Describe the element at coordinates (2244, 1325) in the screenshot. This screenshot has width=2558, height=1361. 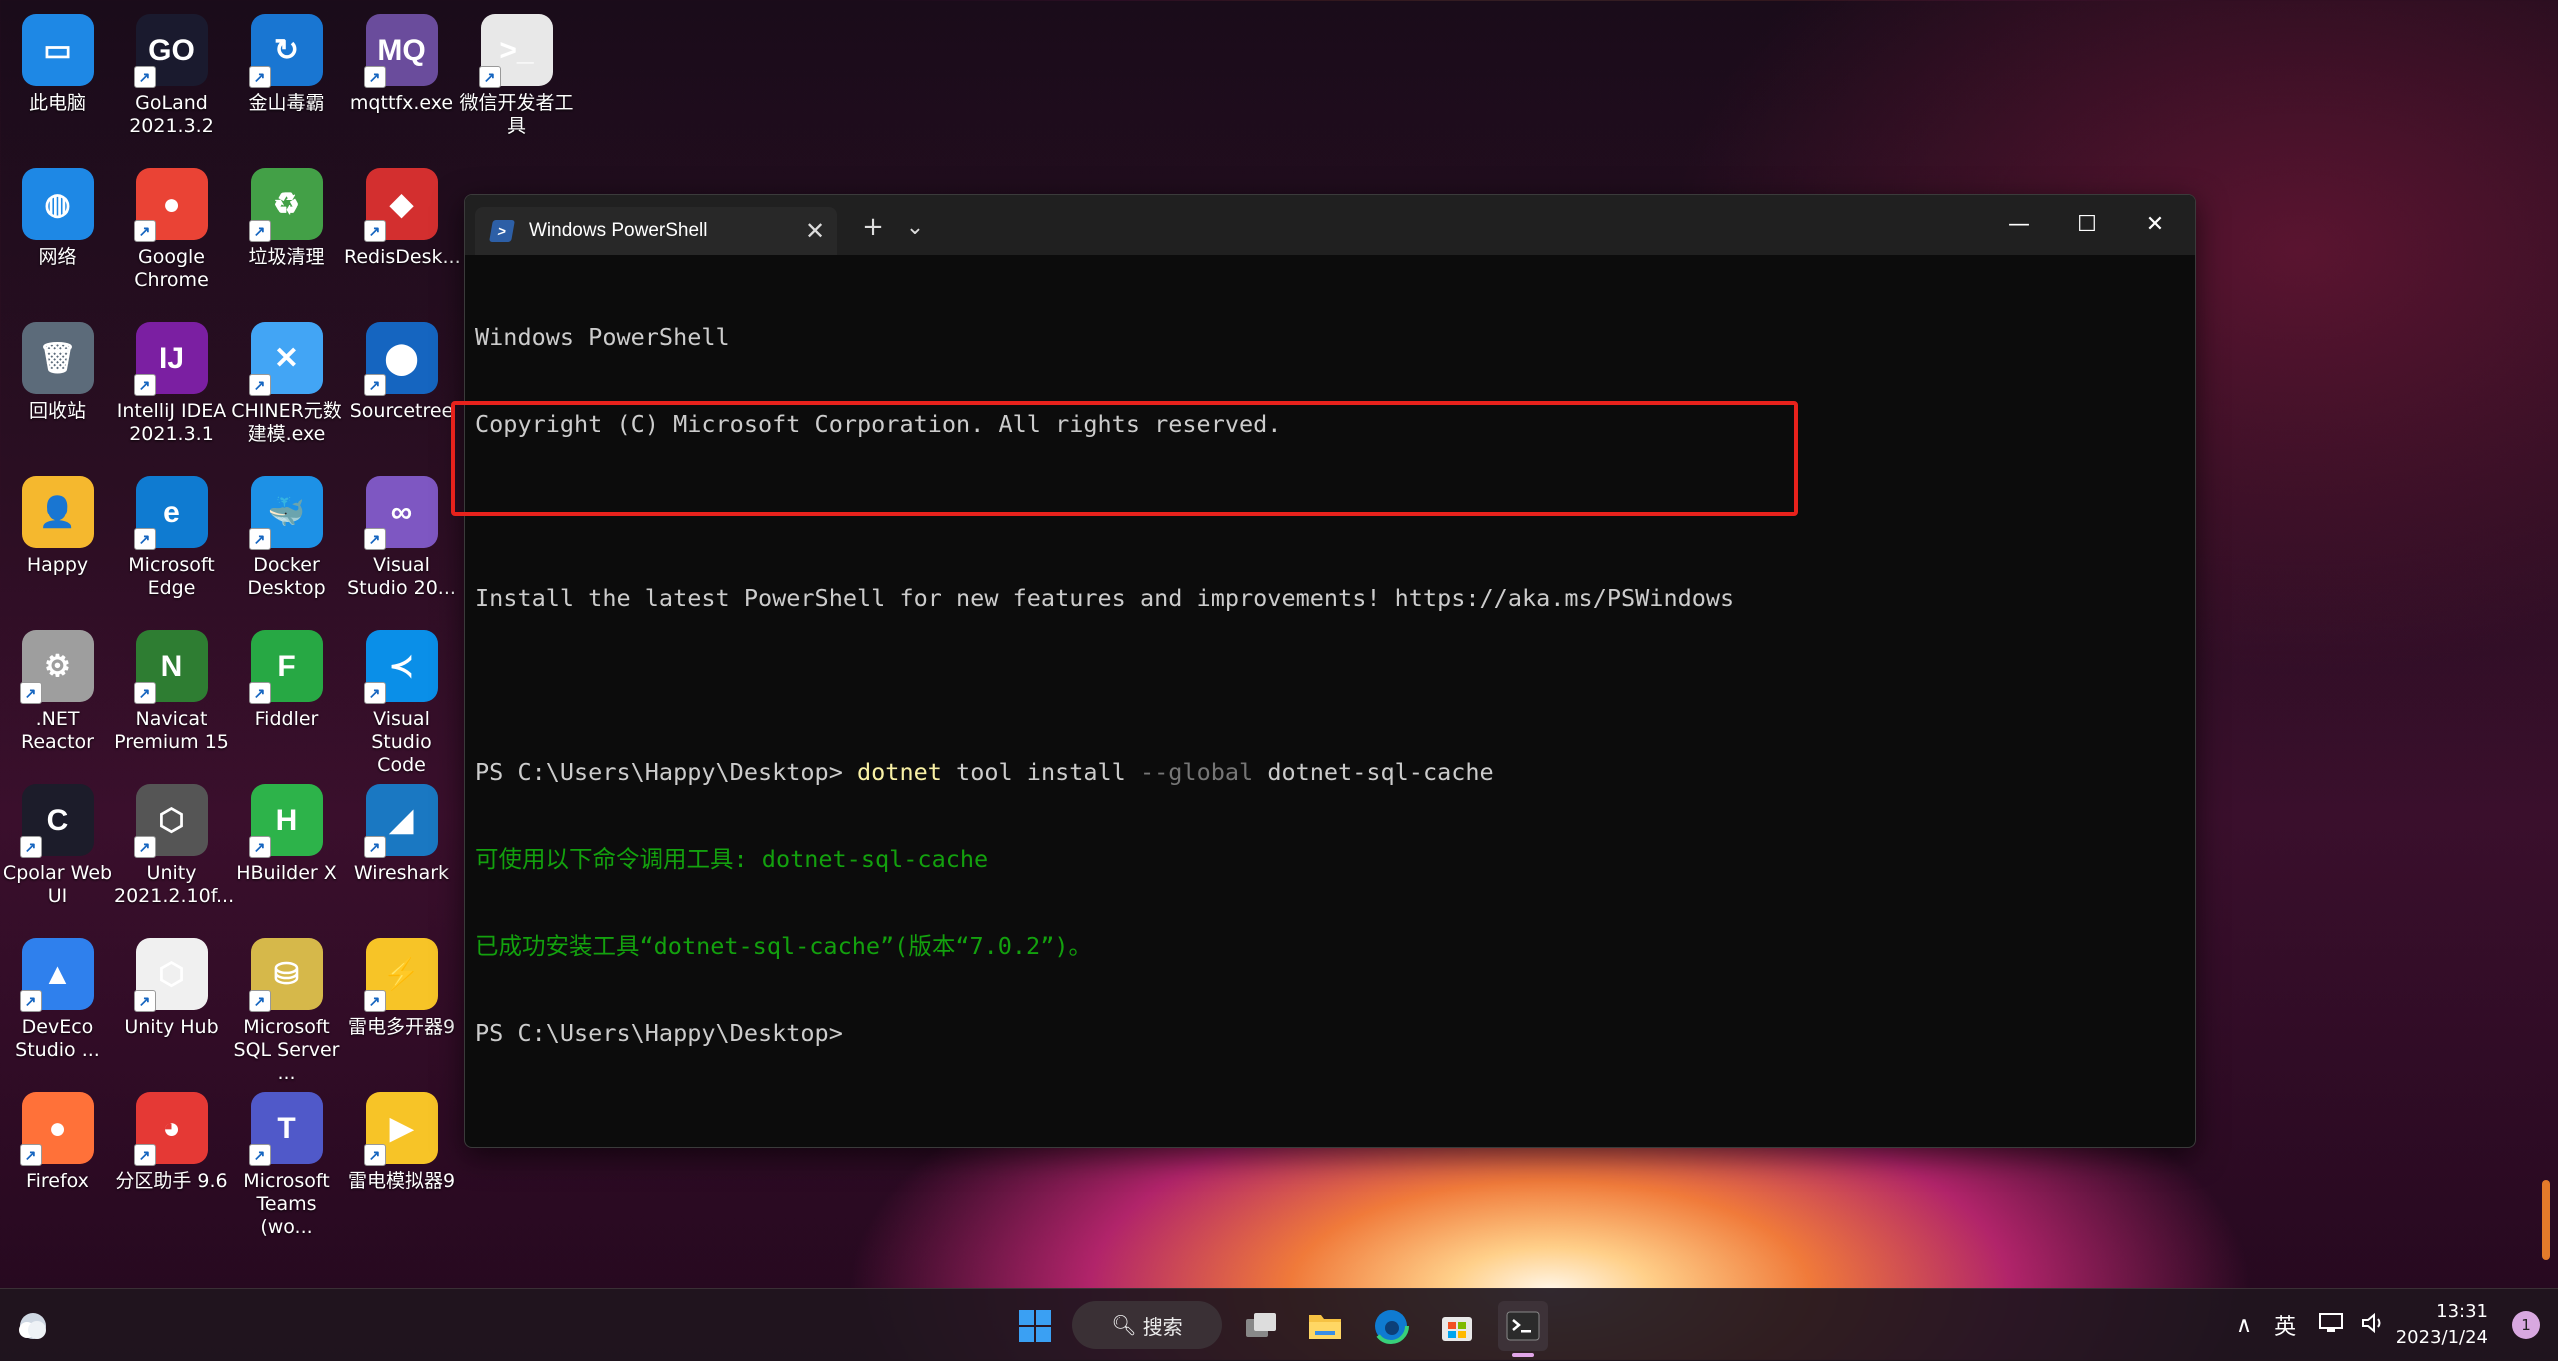
I see `chevron-up-icon: ∧` at that location.